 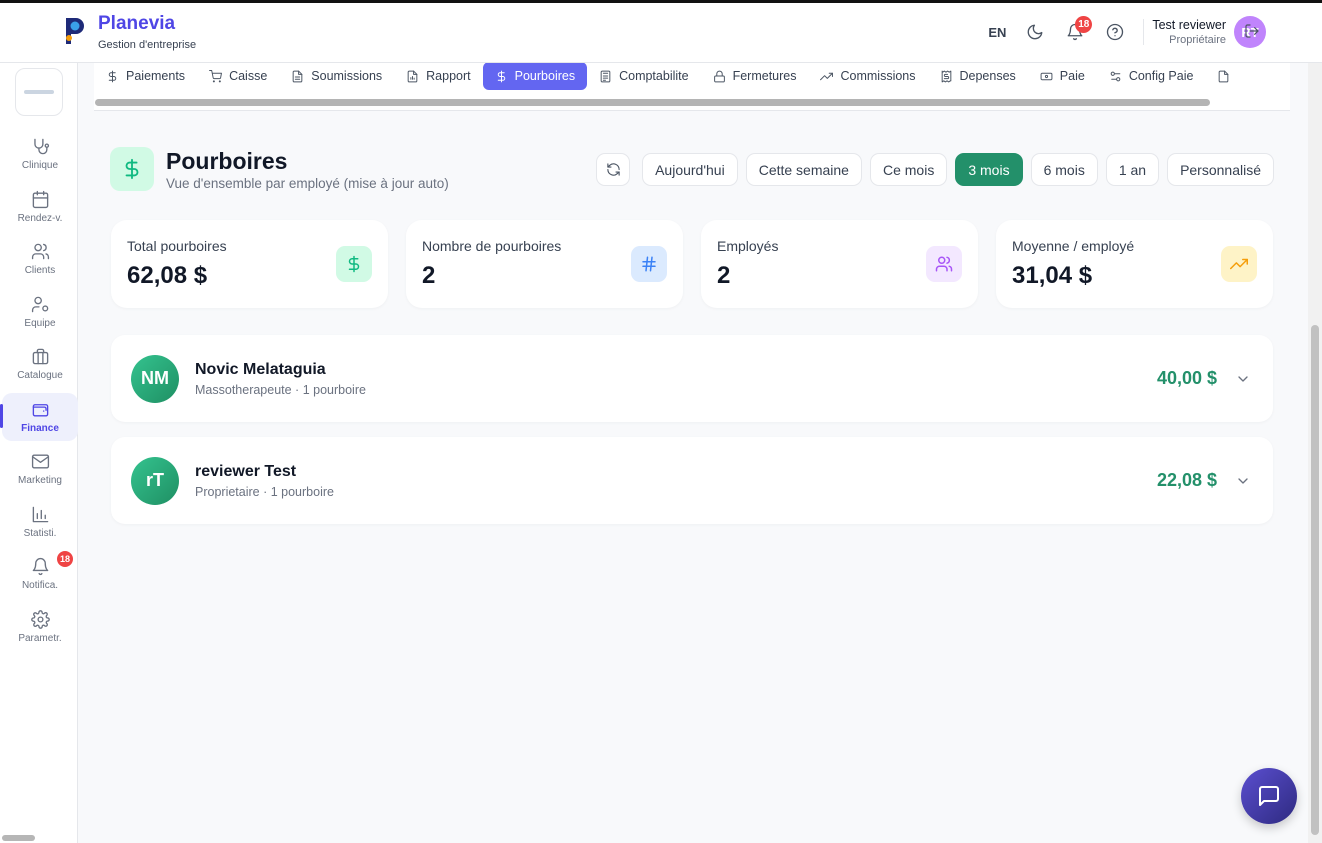 What do you see at coordinates (412, 76) in the screenshot?
I see `report-icon` at bounding box center [412, 76].